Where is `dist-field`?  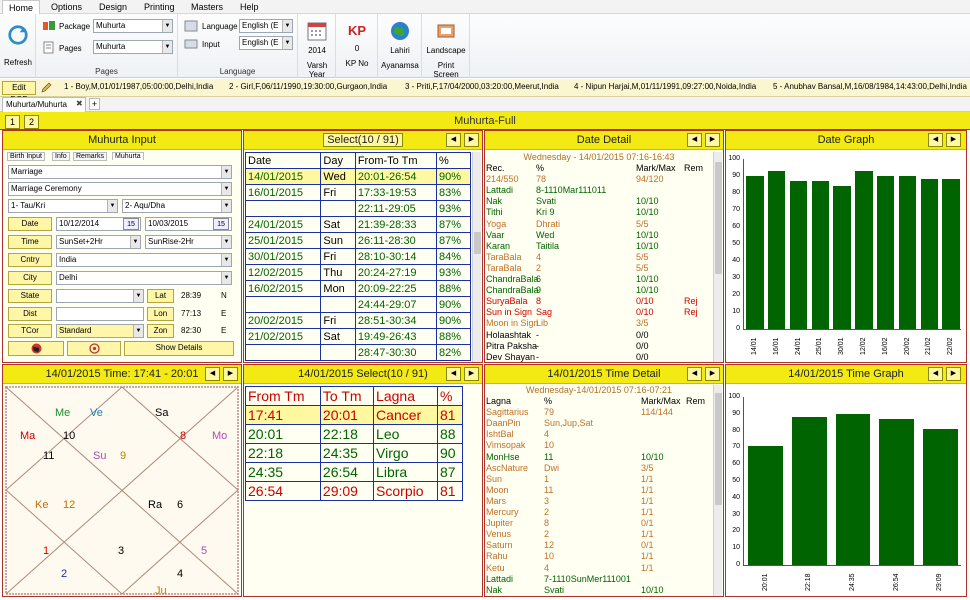 dist-field is located at coordinates (100, 314).